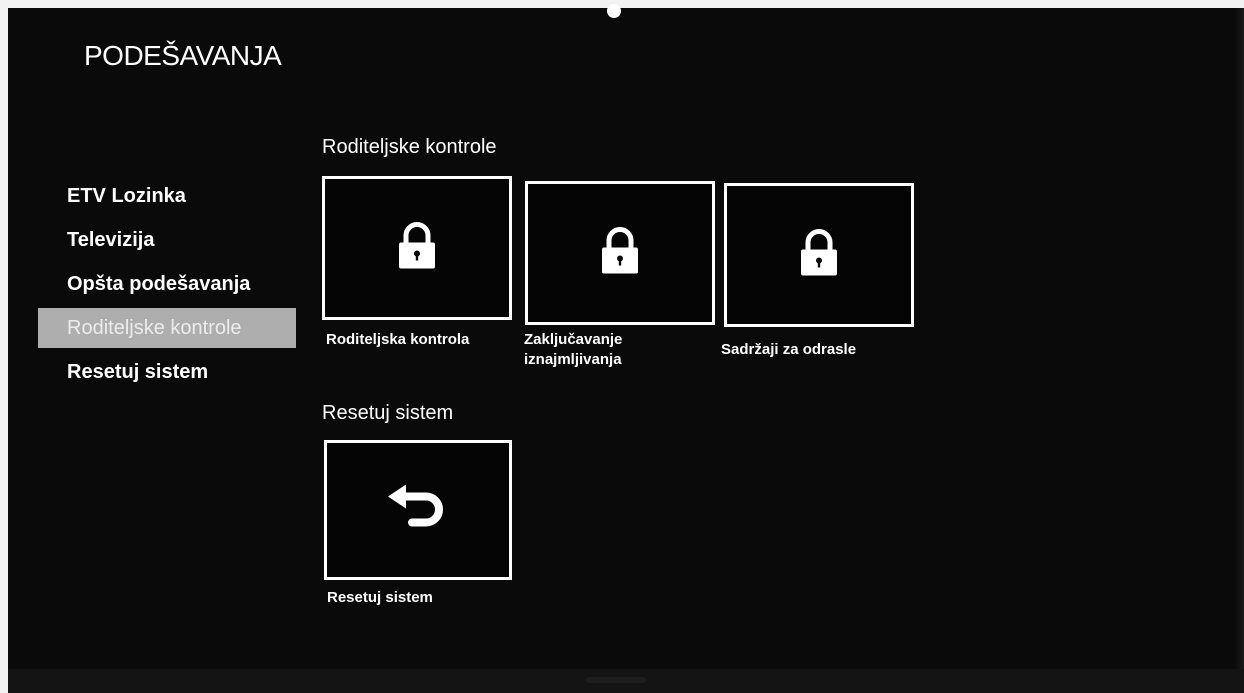  I want to click on tile-sadrzaji-za-odrasle, so click(819, 255).